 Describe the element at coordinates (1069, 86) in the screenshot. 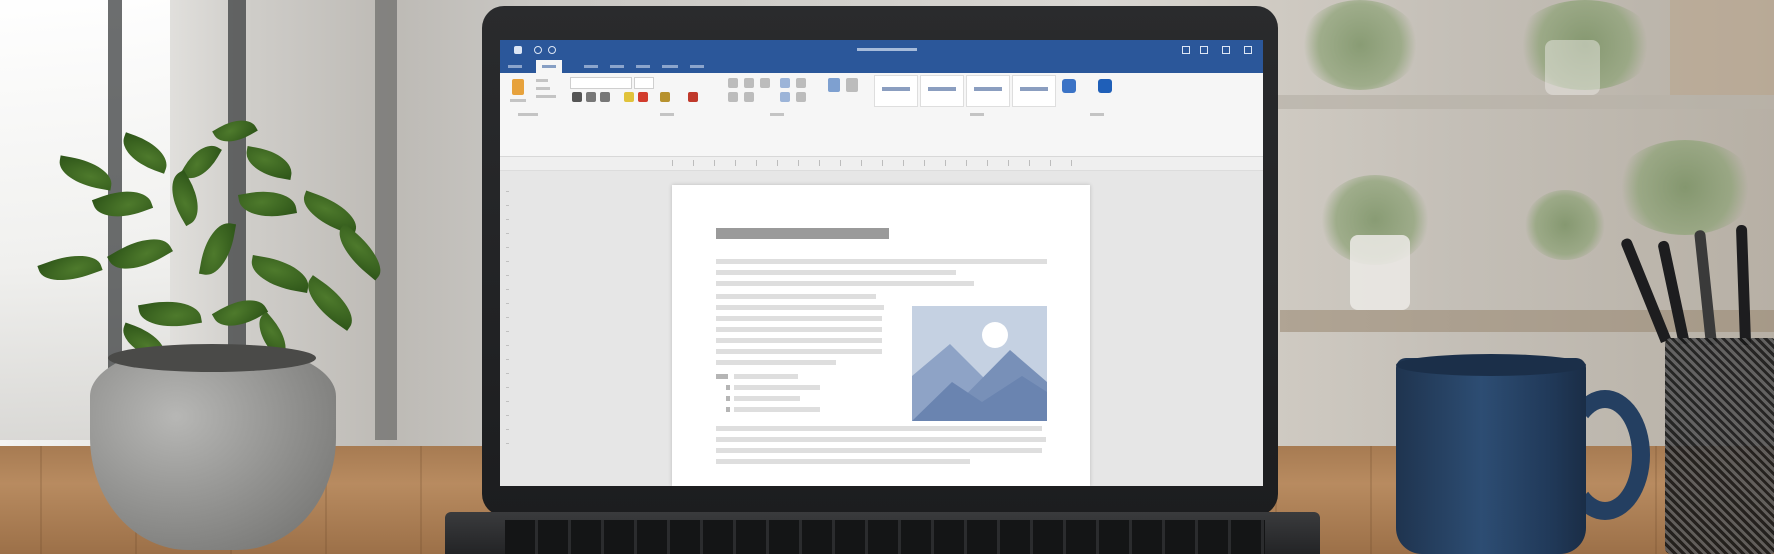

I see `dictate-icon` at that location.